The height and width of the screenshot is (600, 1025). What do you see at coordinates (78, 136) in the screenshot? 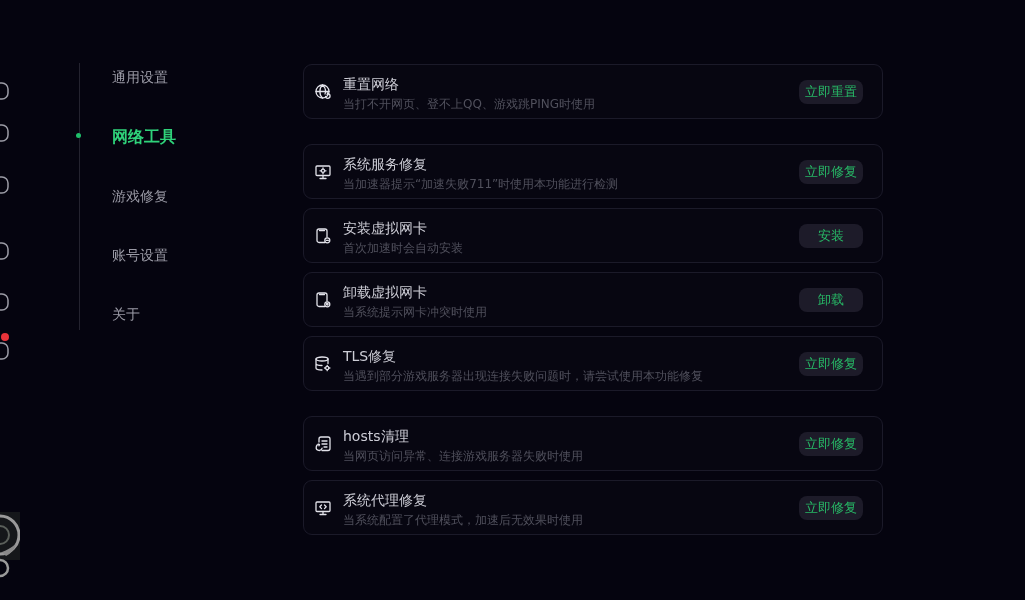
I see `active-dot-icon` at bounding box center [78, 136].